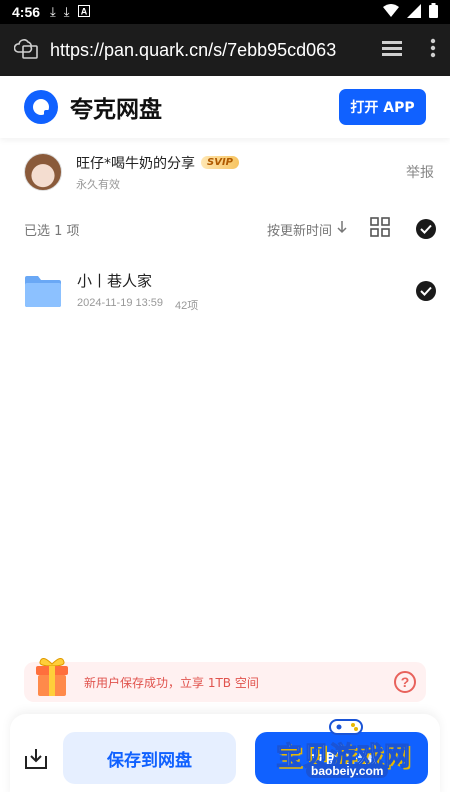 This screenshot has width=450, height=800. I want to click on sharer-info: 旺仔*喝牛奶的分享 SVIP 永久有效 举报, so click(229, 172).